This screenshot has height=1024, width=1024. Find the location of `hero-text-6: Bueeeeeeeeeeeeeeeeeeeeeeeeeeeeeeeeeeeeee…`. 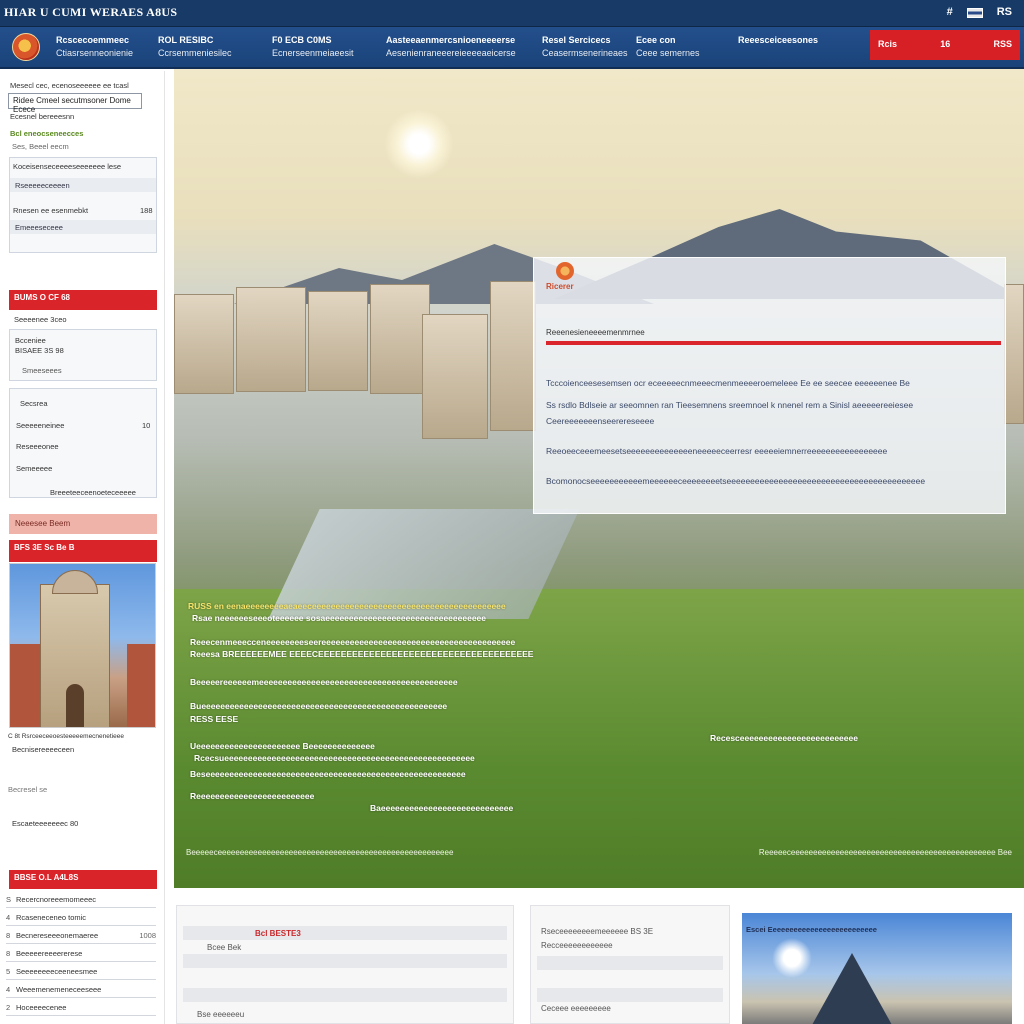

hero-text-6: Bueeeeeeeeeeeeeeeeeeeeeeeeeeeeeeeeeeeeee… is located at coordinates (319, 706).